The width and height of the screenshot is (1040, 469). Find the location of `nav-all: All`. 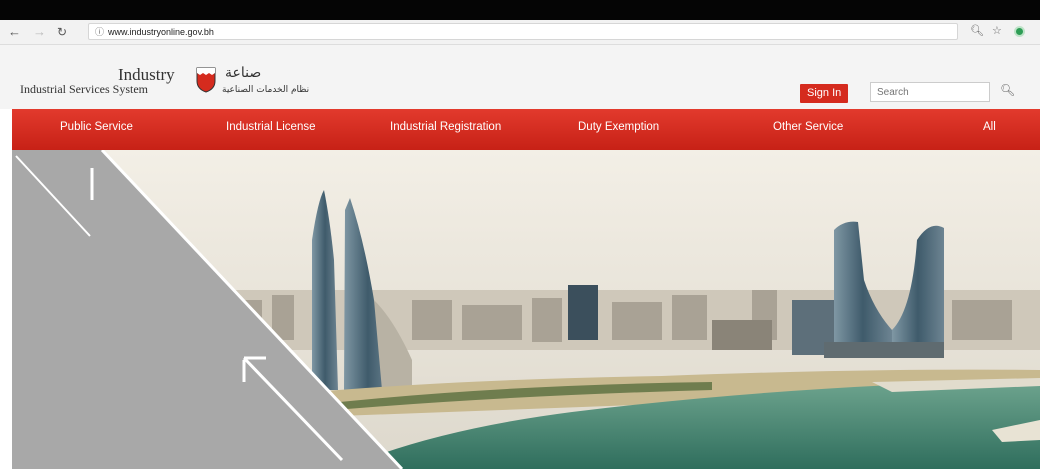

nav-all: All is located at coordinates (989, 127).